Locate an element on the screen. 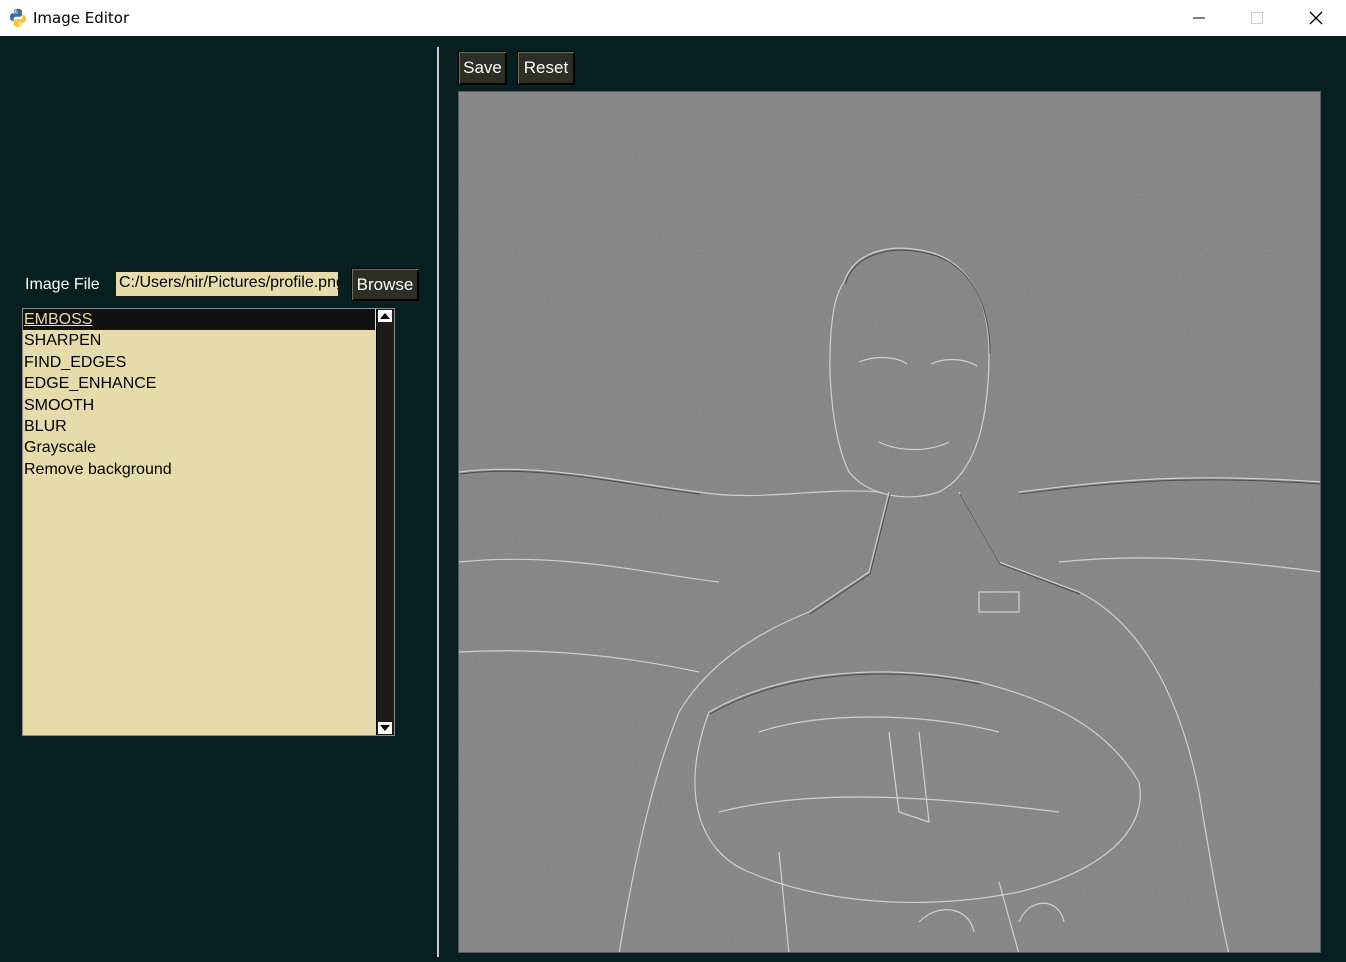 The height and width of the screenshot is (962, 1346). panel-divider is located at coordinates (438, 502).